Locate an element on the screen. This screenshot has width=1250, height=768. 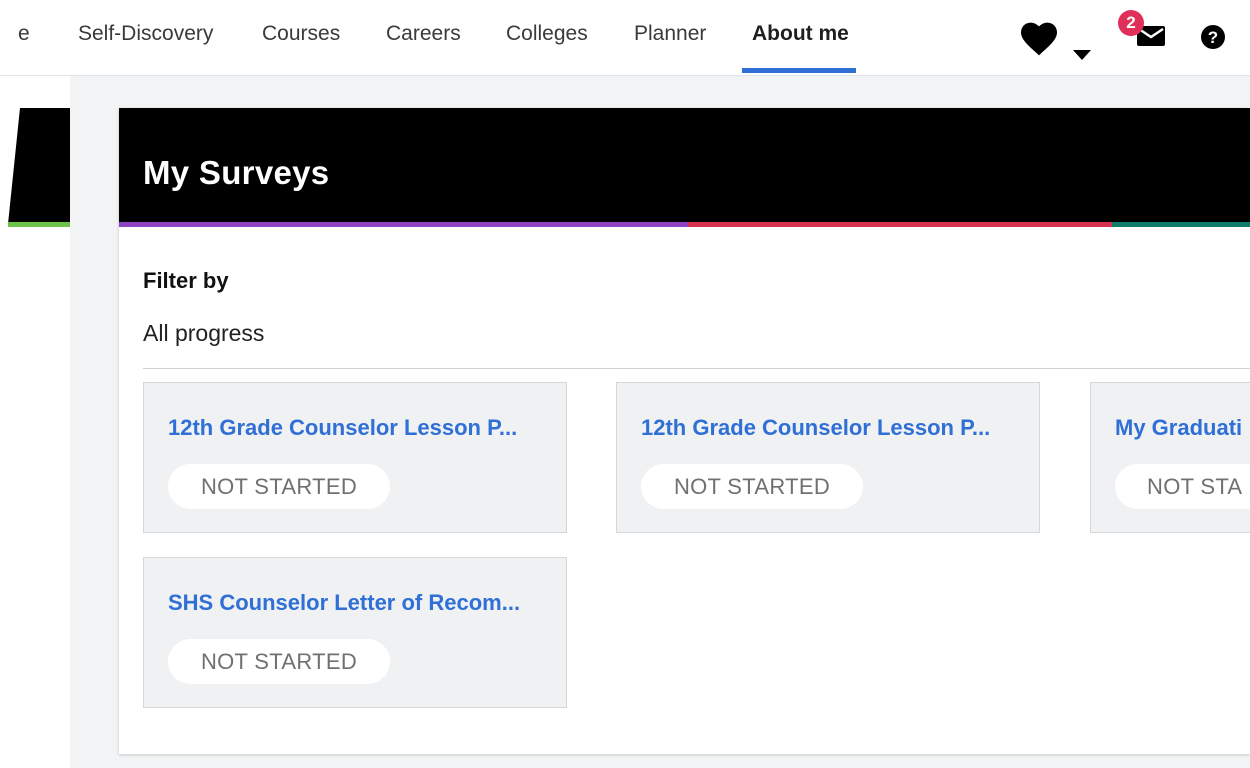
filter-label: Filter by is located at coordinates (186, 280).